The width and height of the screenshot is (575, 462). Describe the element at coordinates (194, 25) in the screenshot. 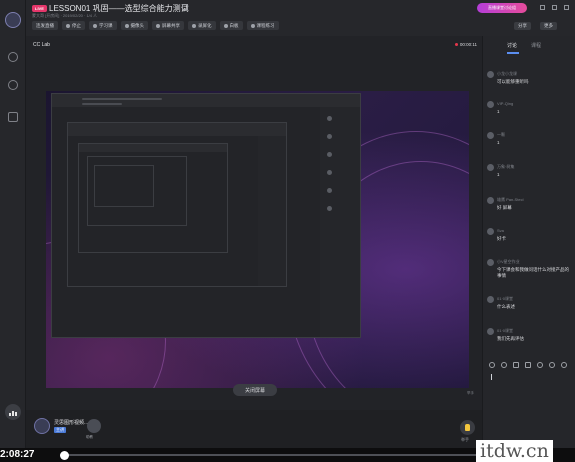

I see `record-icon` at that location.